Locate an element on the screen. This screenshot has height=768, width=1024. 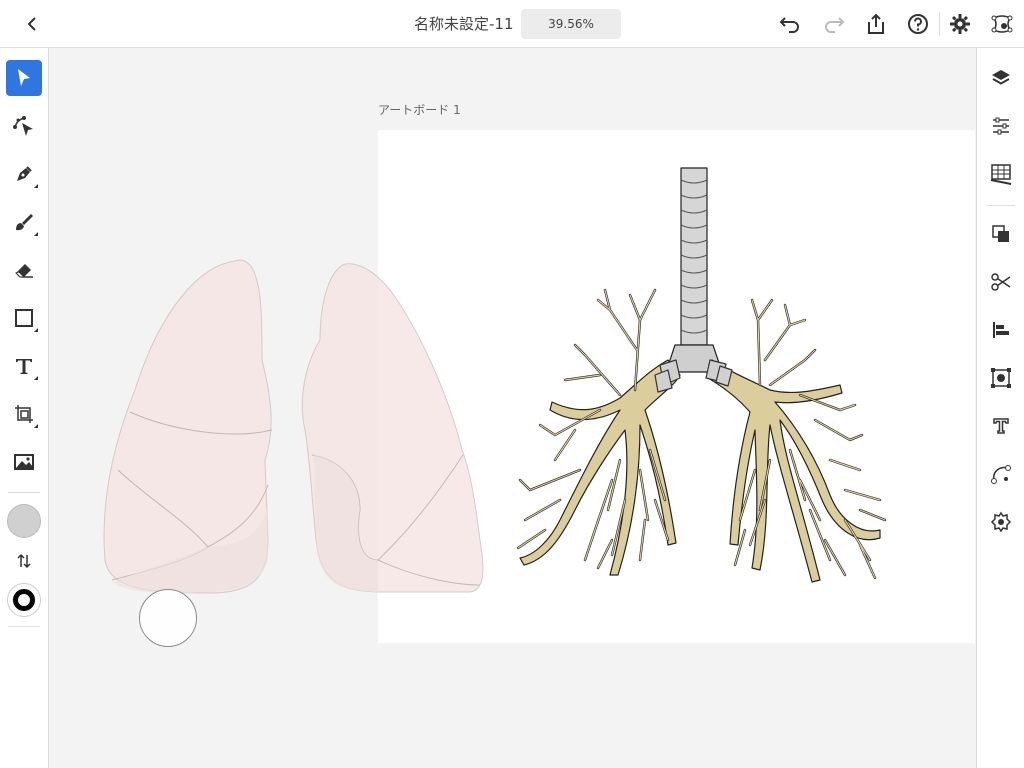
layers-icon is located at coordinates (1001, 77).